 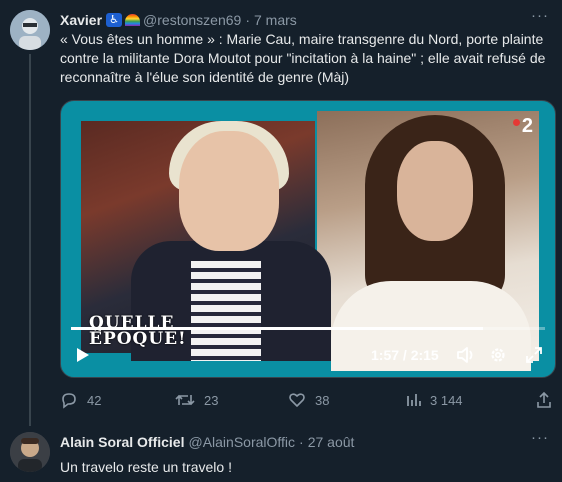 I want to click on views-button: 3 144, so click(x=434, y=400).